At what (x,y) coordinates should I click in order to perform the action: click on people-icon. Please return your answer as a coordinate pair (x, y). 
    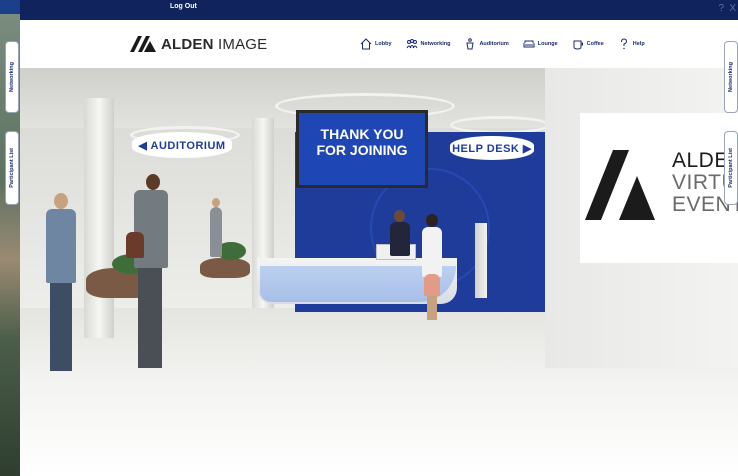
    Looking at the image, I should click on (411, 44).